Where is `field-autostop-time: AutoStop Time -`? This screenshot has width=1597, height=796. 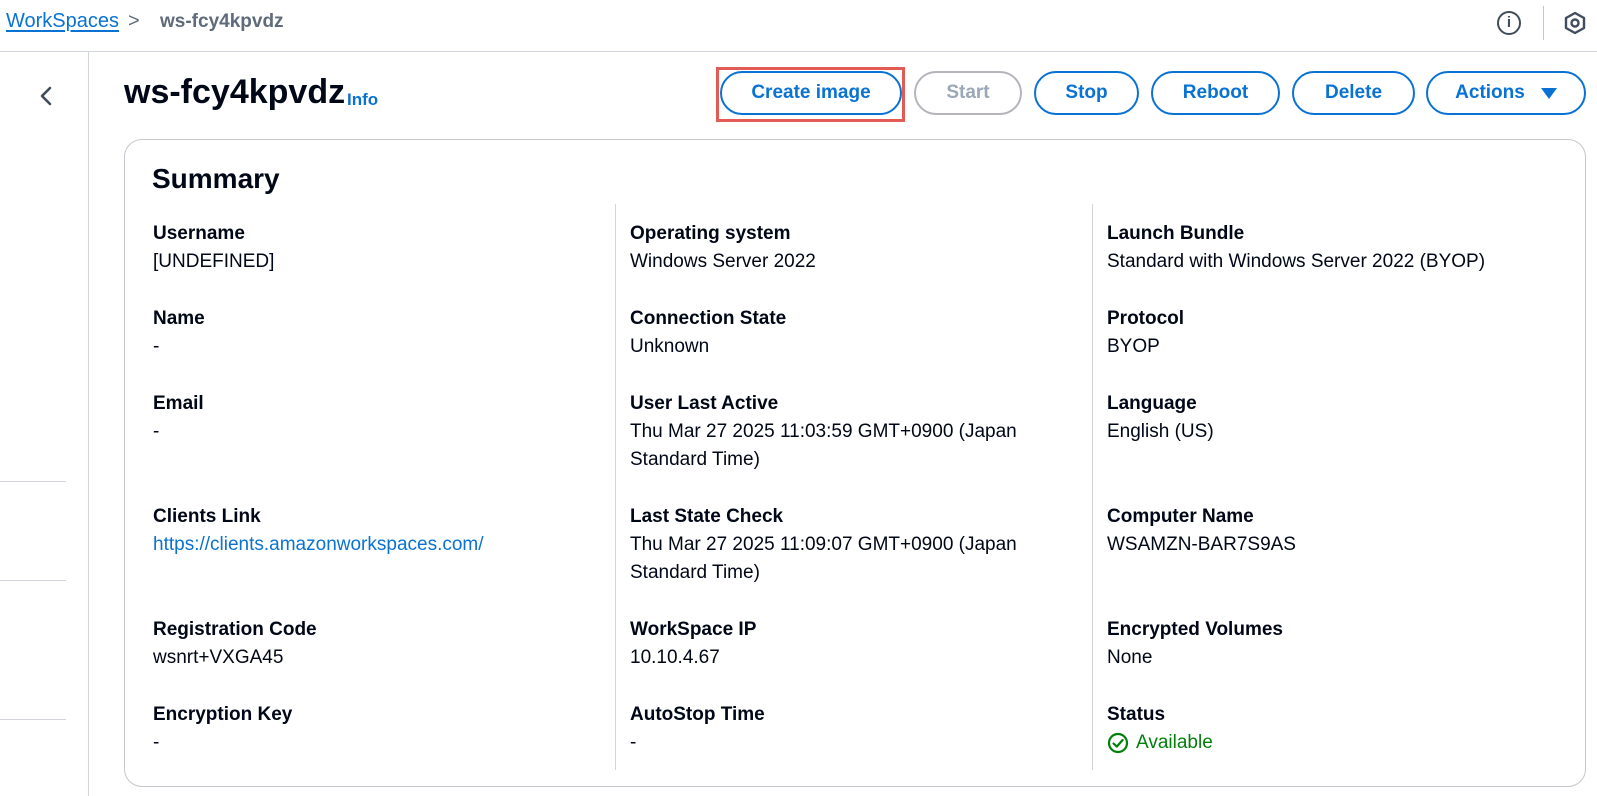 field-autostop-time: AutoStop Time - is located at coordinates (855, 729).